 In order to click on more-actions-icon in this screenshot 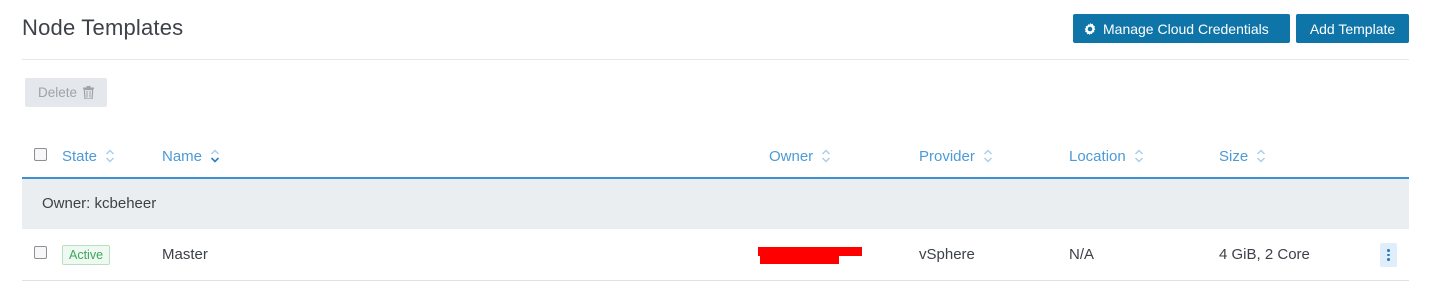, I will do `click(1388, 255)`.